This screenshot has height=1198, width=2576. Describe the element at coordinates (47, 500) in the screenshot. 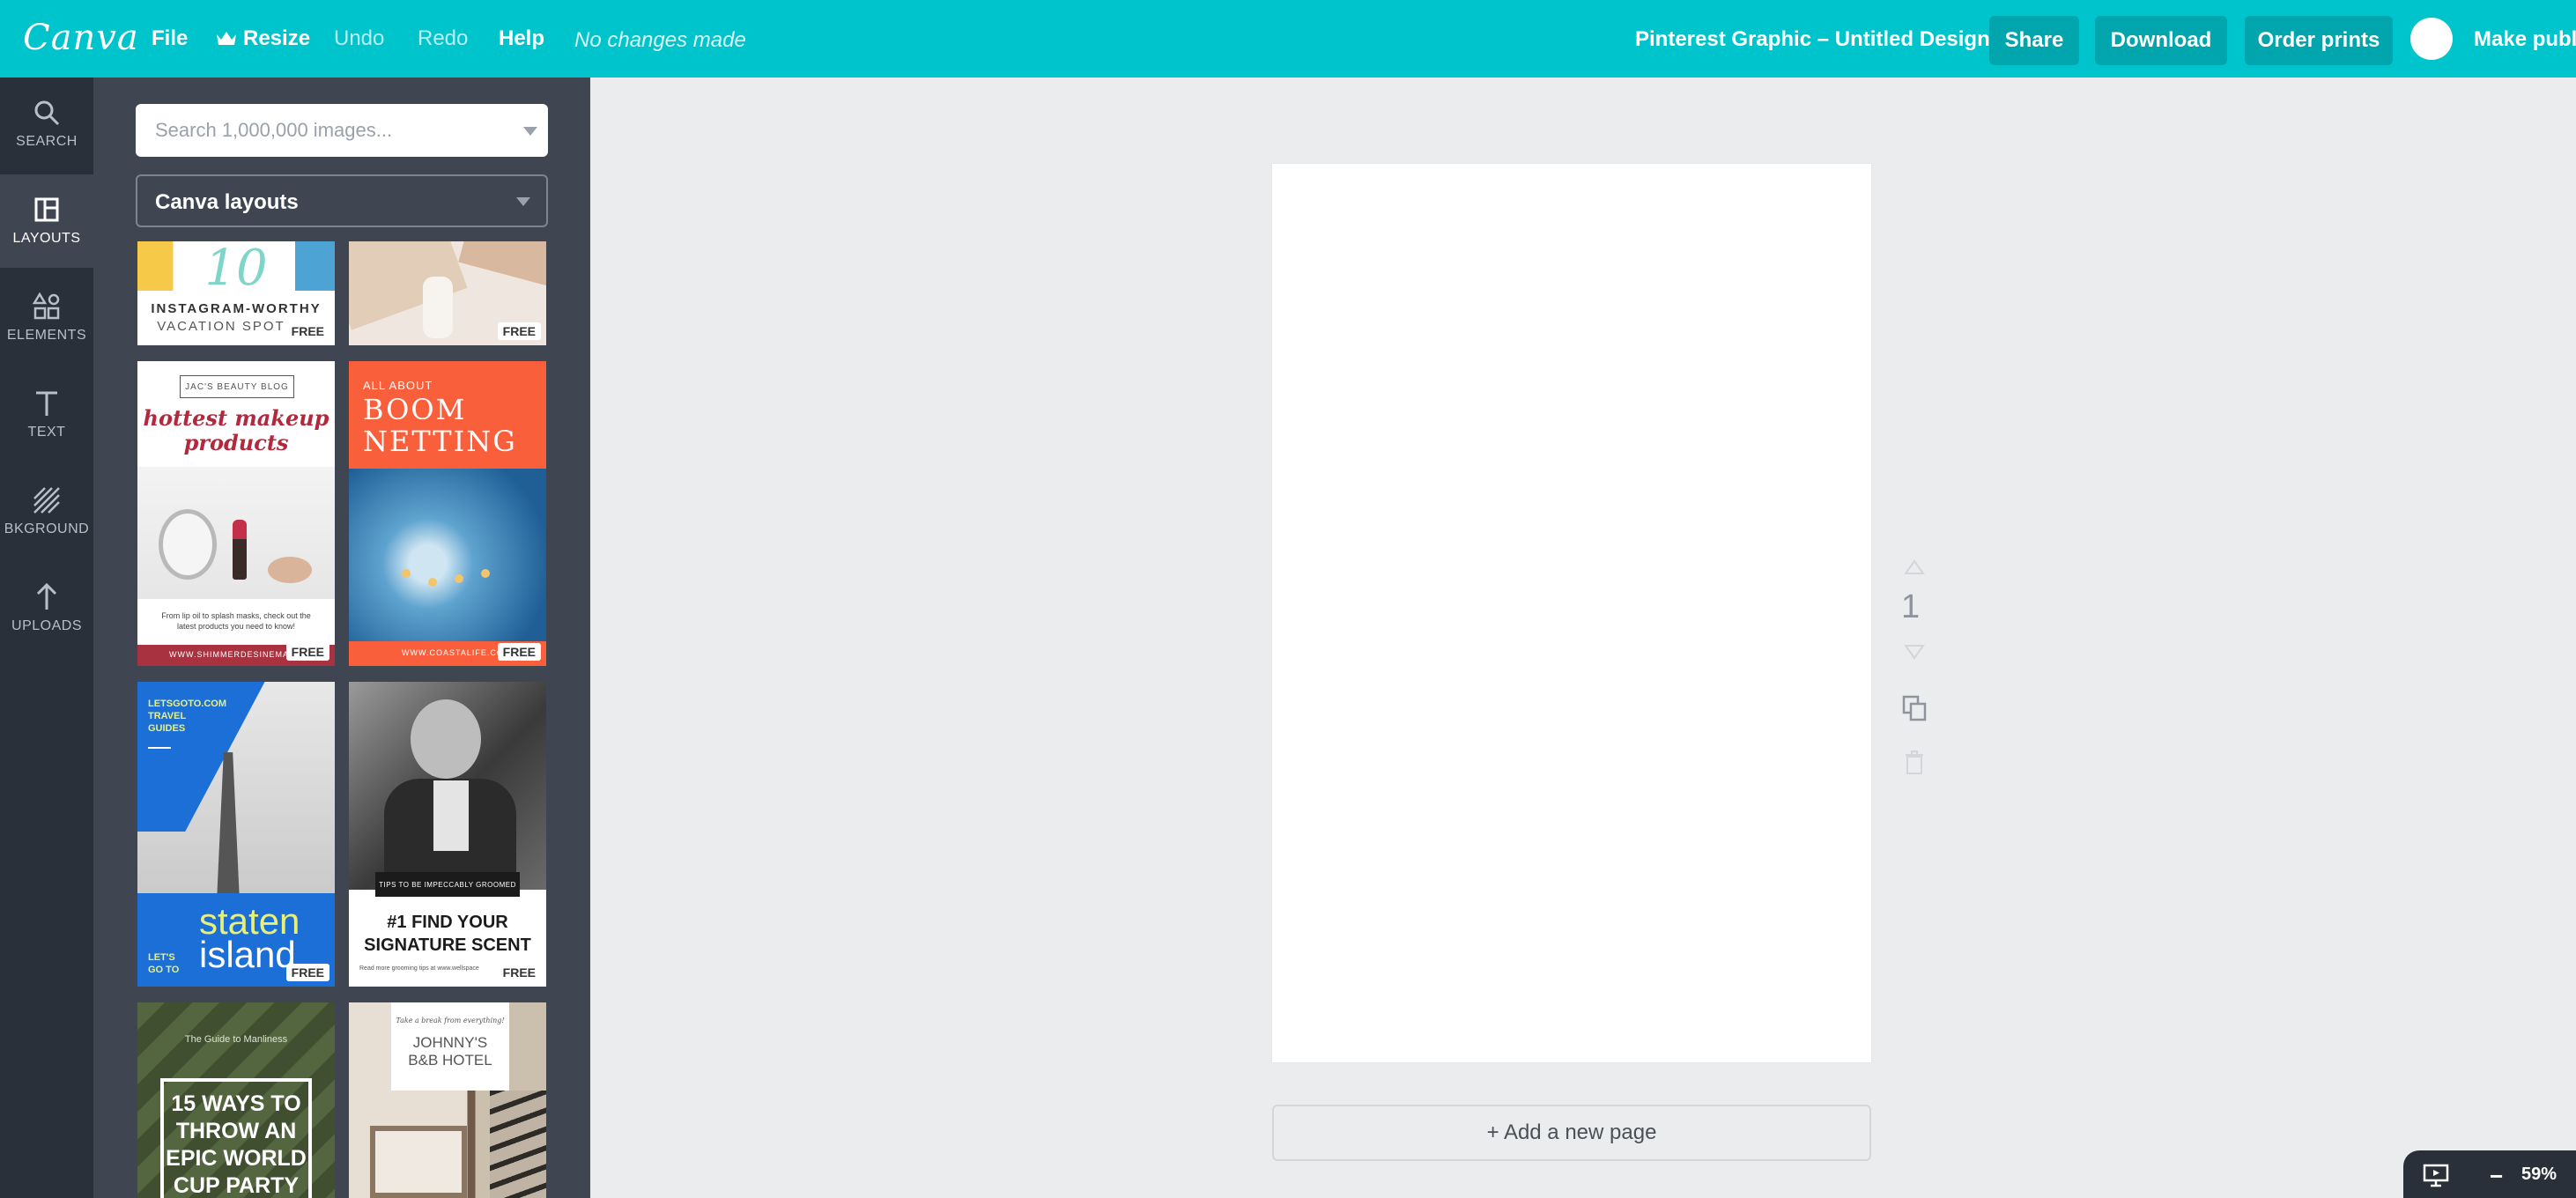

I see `background-icon` at that location.